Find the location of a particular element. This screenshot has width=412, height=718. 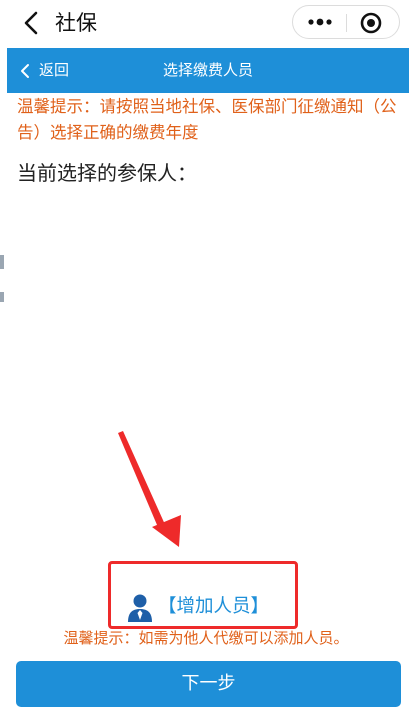

person-icon is located at coordinates (140, 608).